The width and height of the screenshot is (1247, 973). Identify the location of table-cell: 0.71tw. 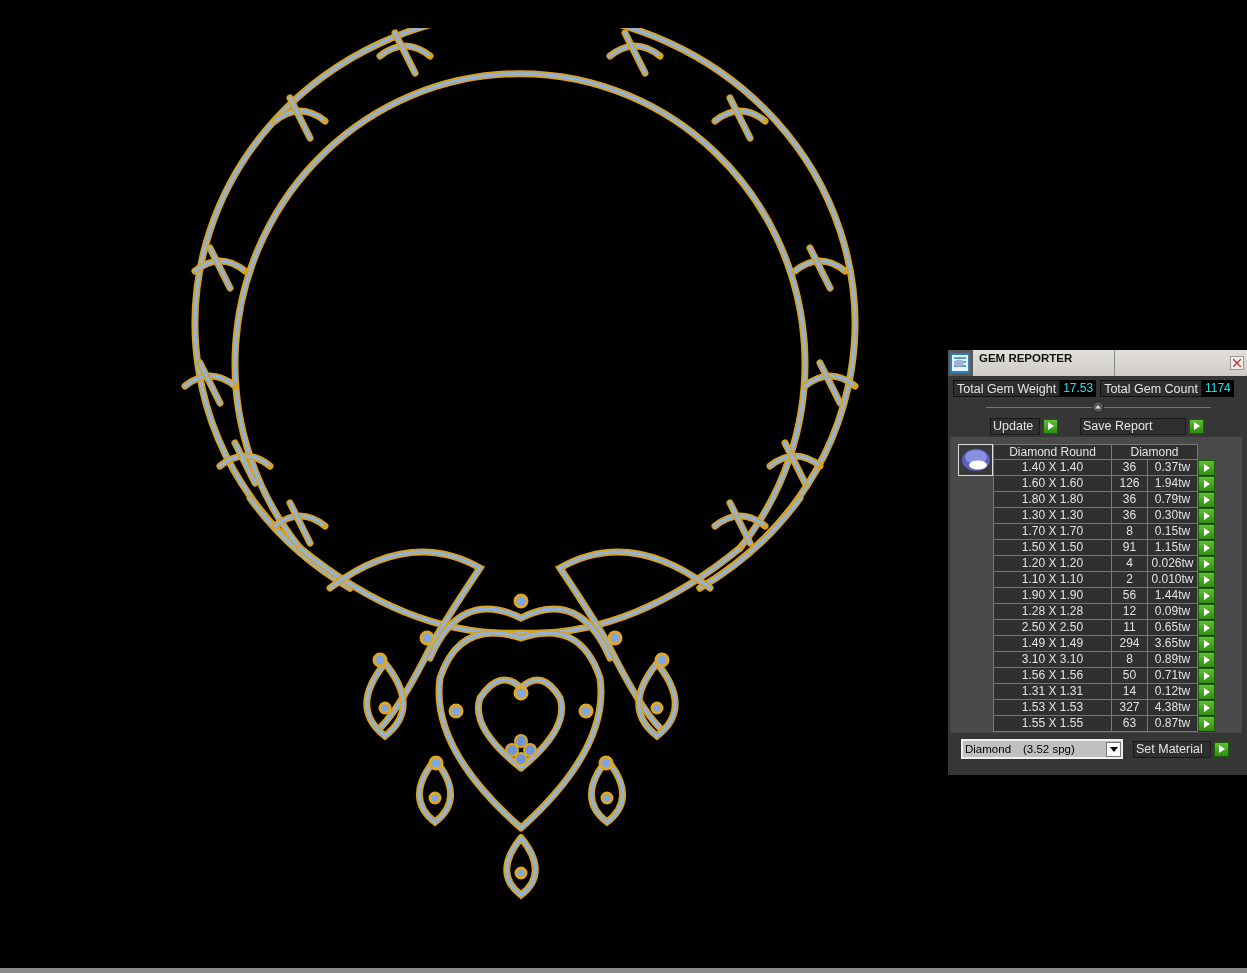
(1173, 676).